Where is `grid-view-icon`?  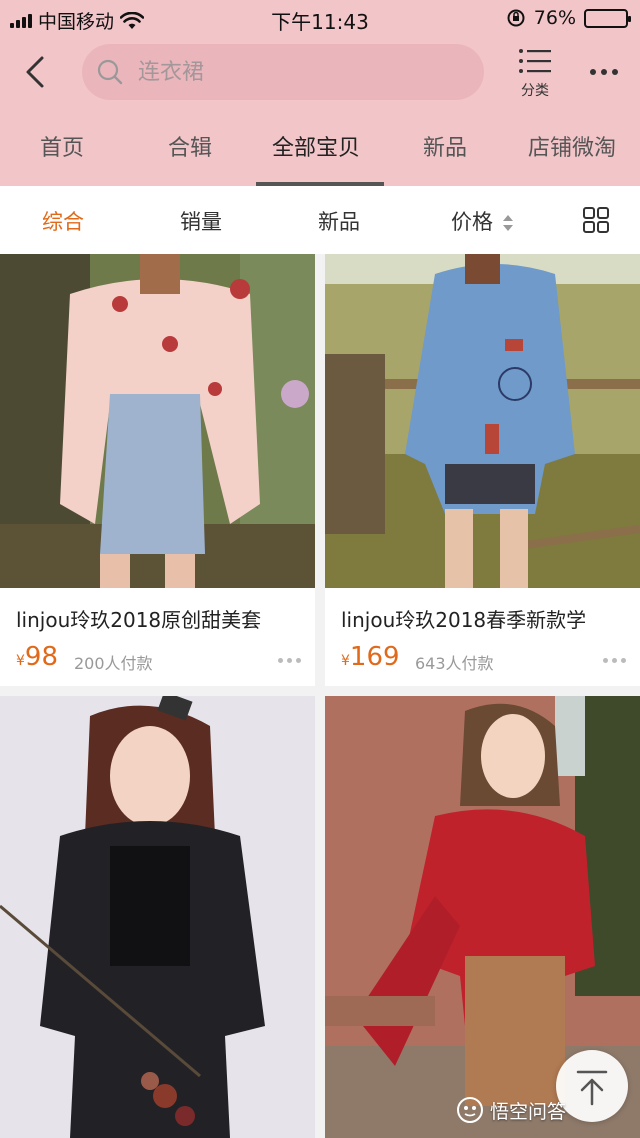 grid-view-icon is located at coordinates (596, 220).